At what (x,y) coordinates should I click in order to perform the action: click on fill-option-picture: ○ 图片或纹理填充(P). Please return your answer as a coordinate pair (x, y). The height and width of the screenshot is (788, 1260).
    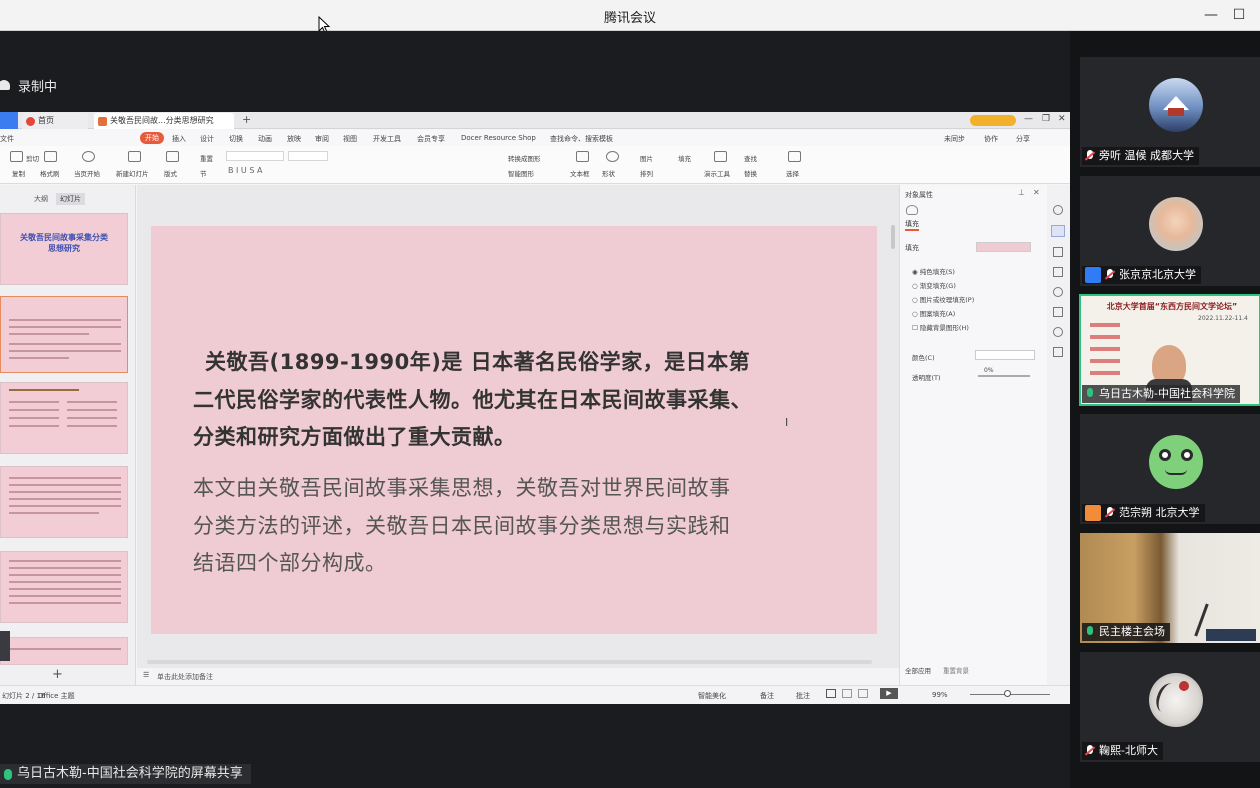
    Looking at the image, I should click on (943, 300).